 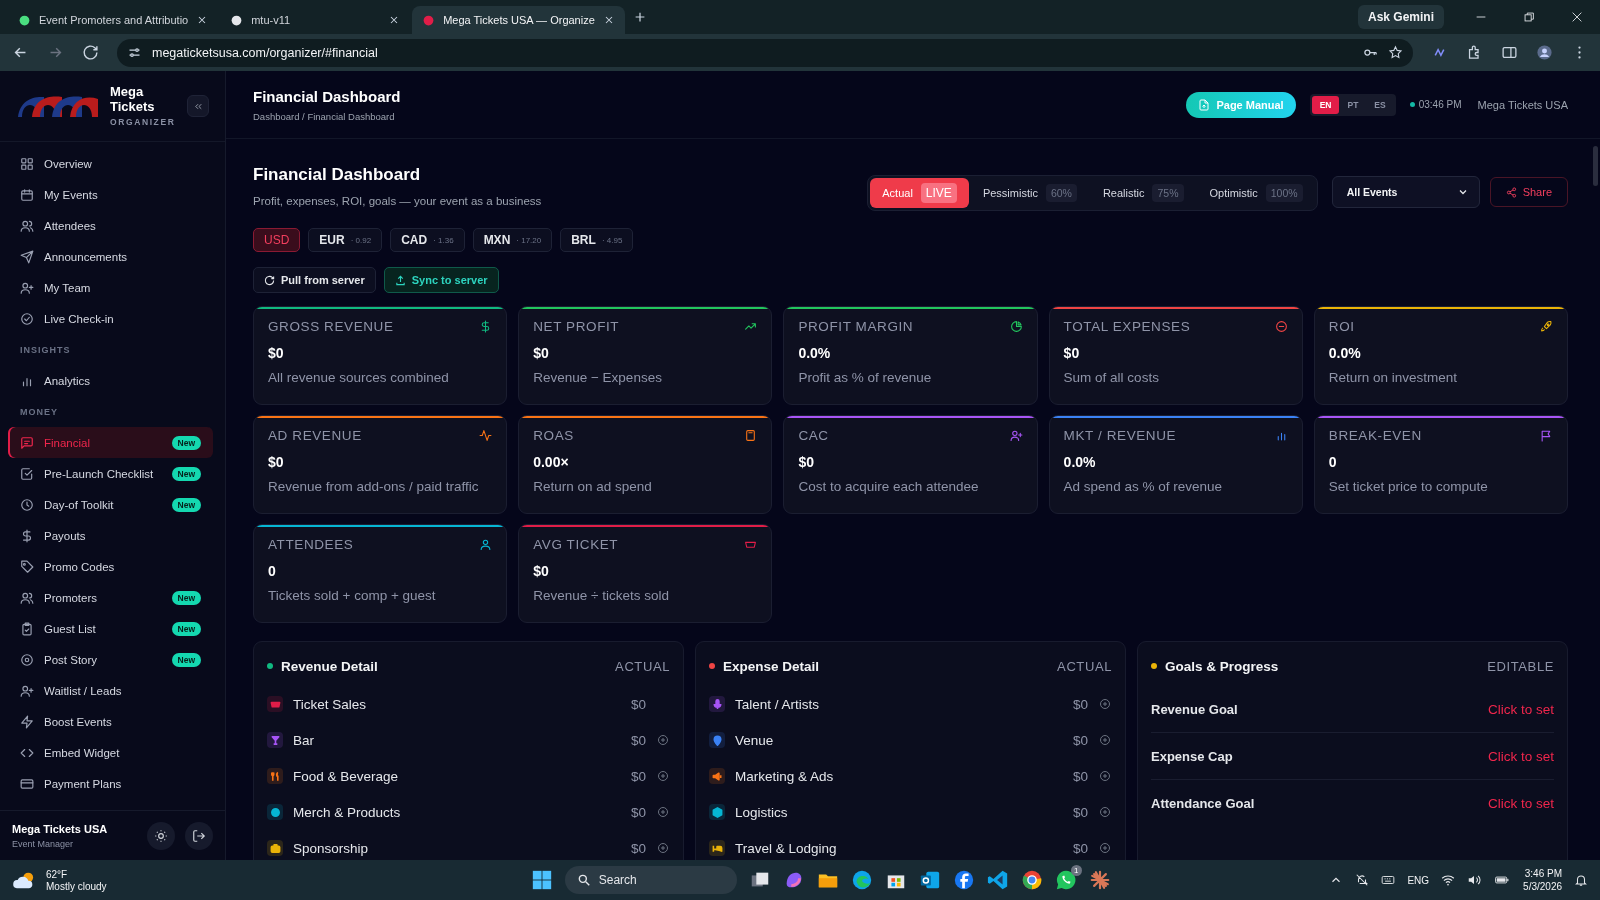 What do you see at coordinates (601, 595) in the screenshot?
I see `metric-note: Revenue ÷ tickets sold` at bounding box center [601, 595].